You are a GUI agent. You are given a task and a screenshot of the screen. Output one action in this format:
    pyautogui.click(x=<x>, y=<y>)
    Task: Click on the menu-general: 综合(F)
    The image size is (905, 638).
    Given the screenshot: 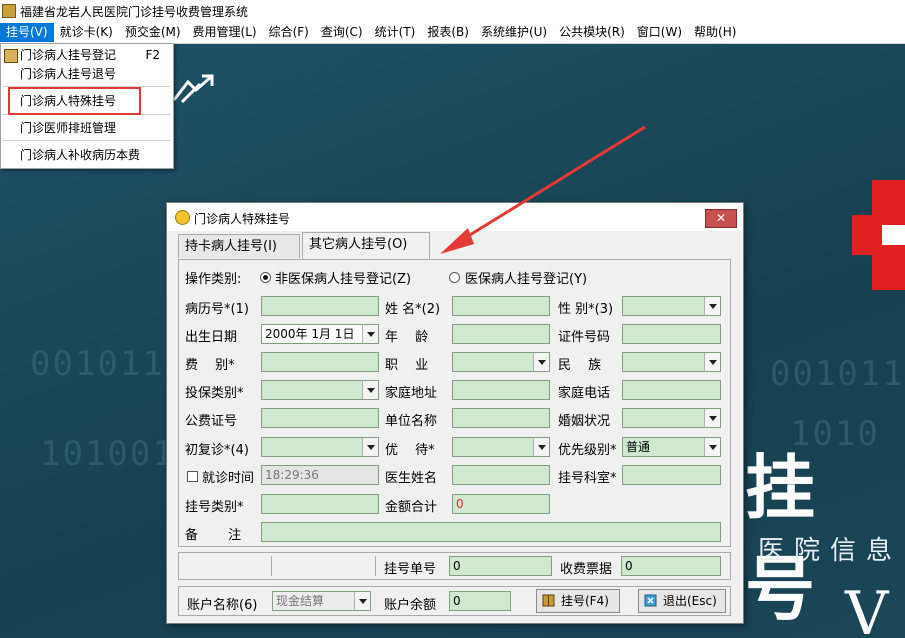 What is the action you would take?
    pyautogui.click(x=289, y=32)
    